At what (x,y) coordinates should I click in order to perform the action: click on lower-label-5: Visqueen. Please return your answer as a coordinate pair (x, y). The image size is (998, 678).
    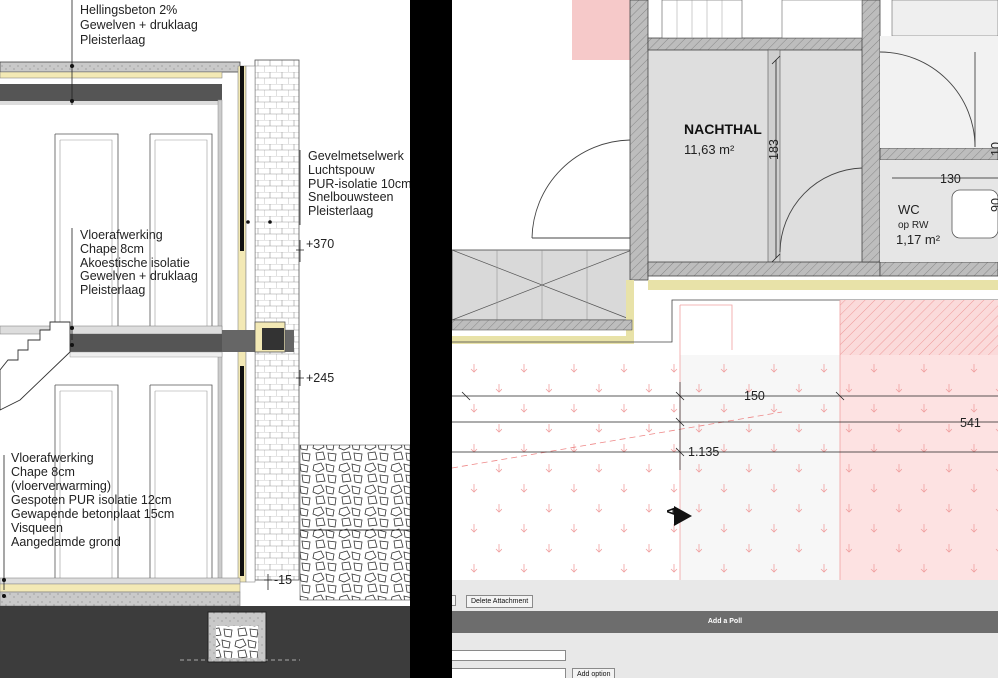
    Looking at the image, I should click on (37, 528).